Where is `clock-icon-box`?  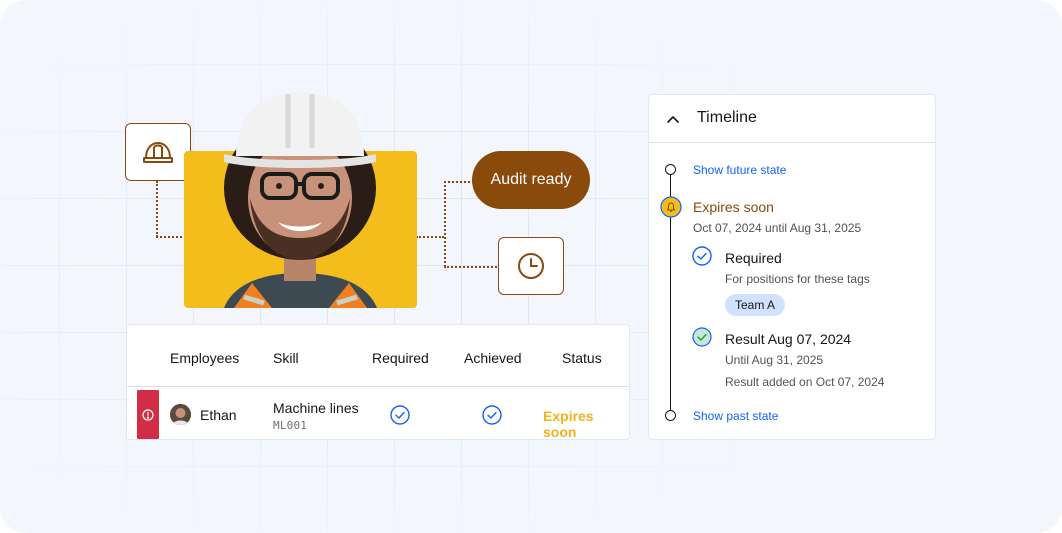 clock-icon-box is located at coordinates (531, 266).